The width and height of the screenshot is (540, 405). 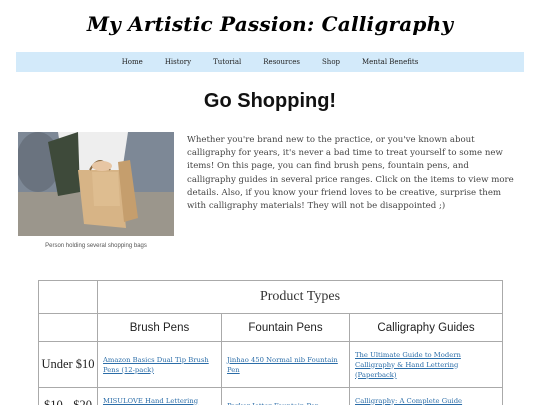 What do you see at coordinates (68, 396) in the screenshot?
I see `price-range-label: $10 - $20` at bounding box center [68, 396].